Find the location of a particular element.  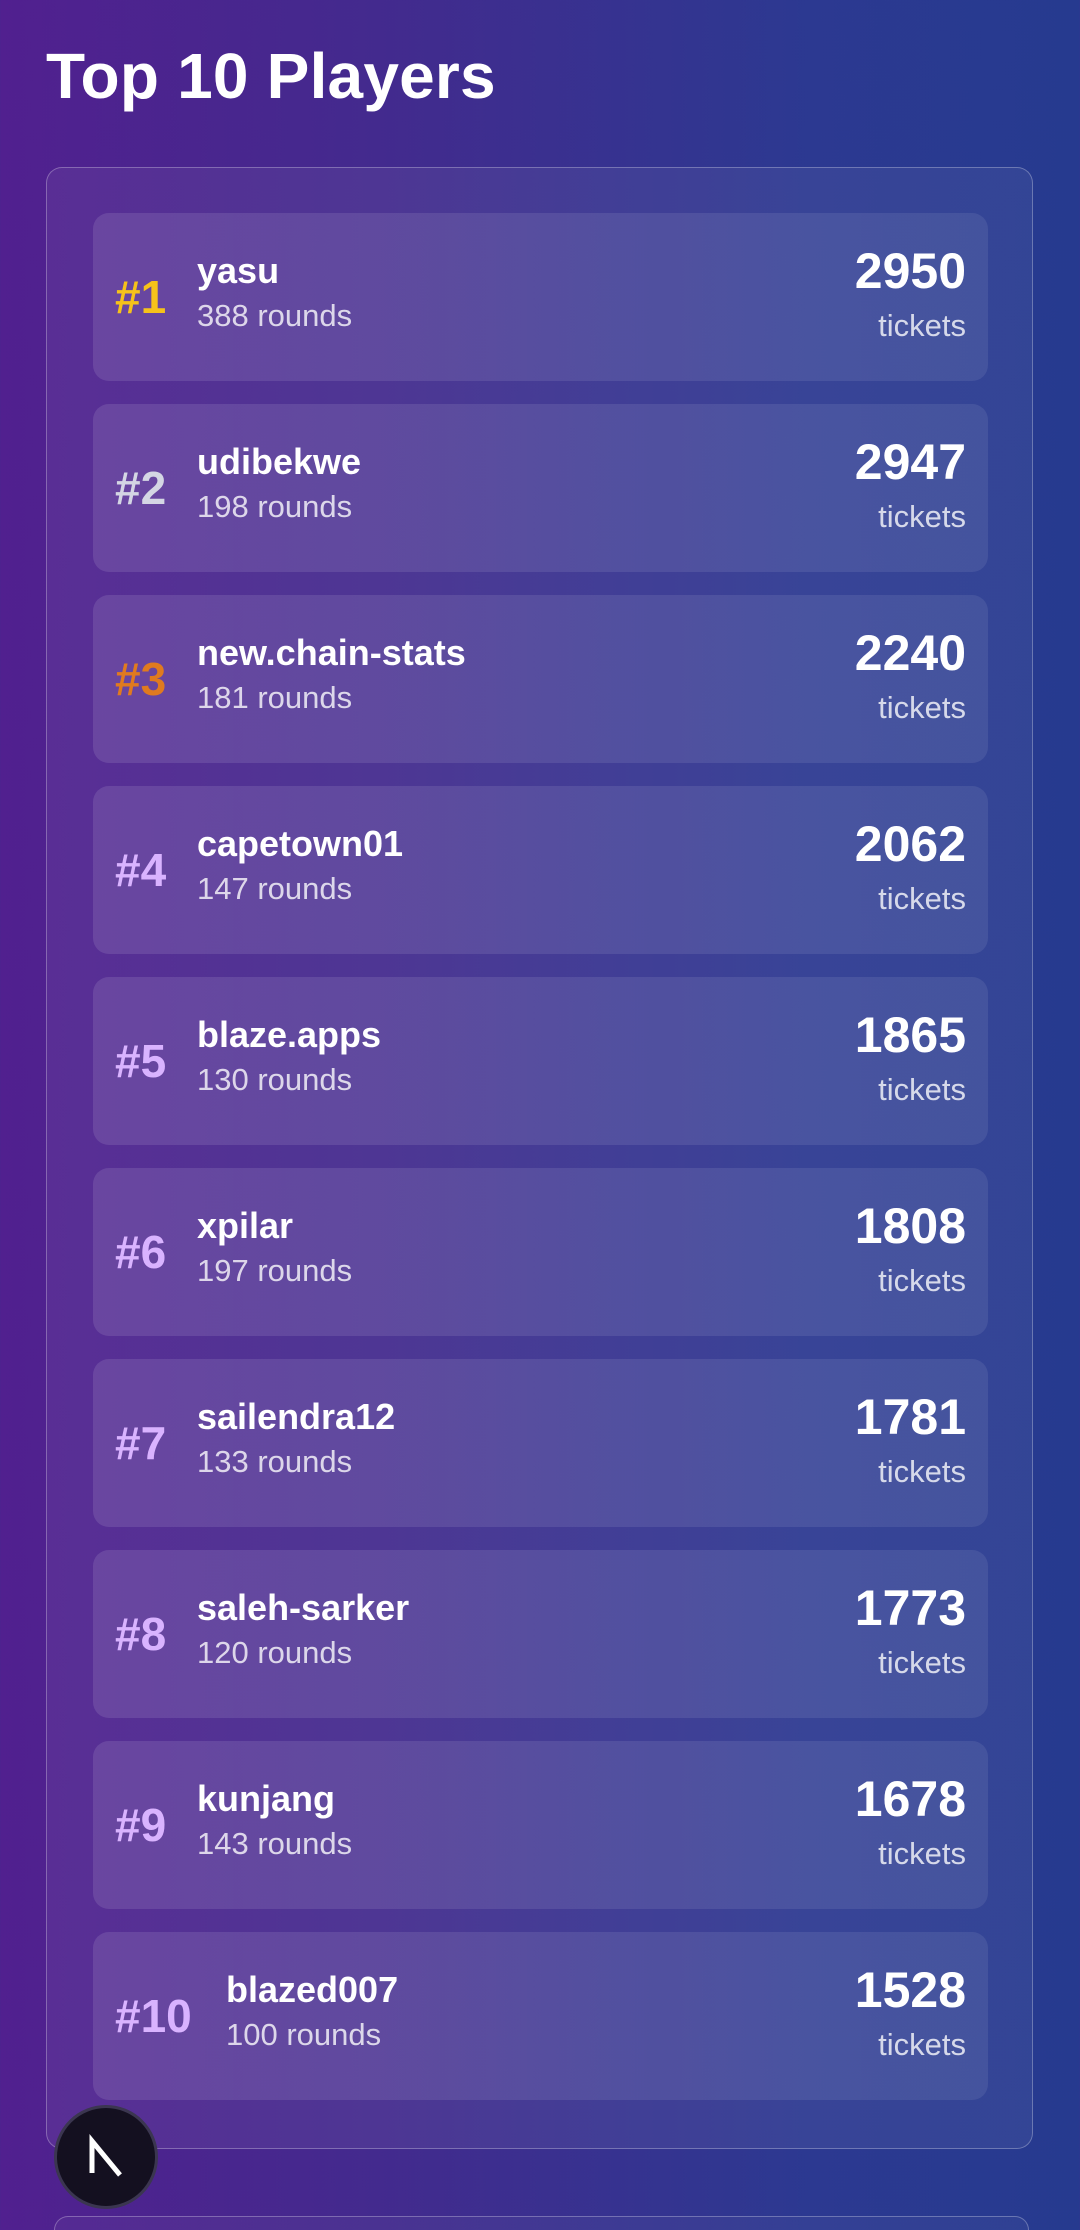

nextjs-n-icon is located at coordinates (106, 2157).